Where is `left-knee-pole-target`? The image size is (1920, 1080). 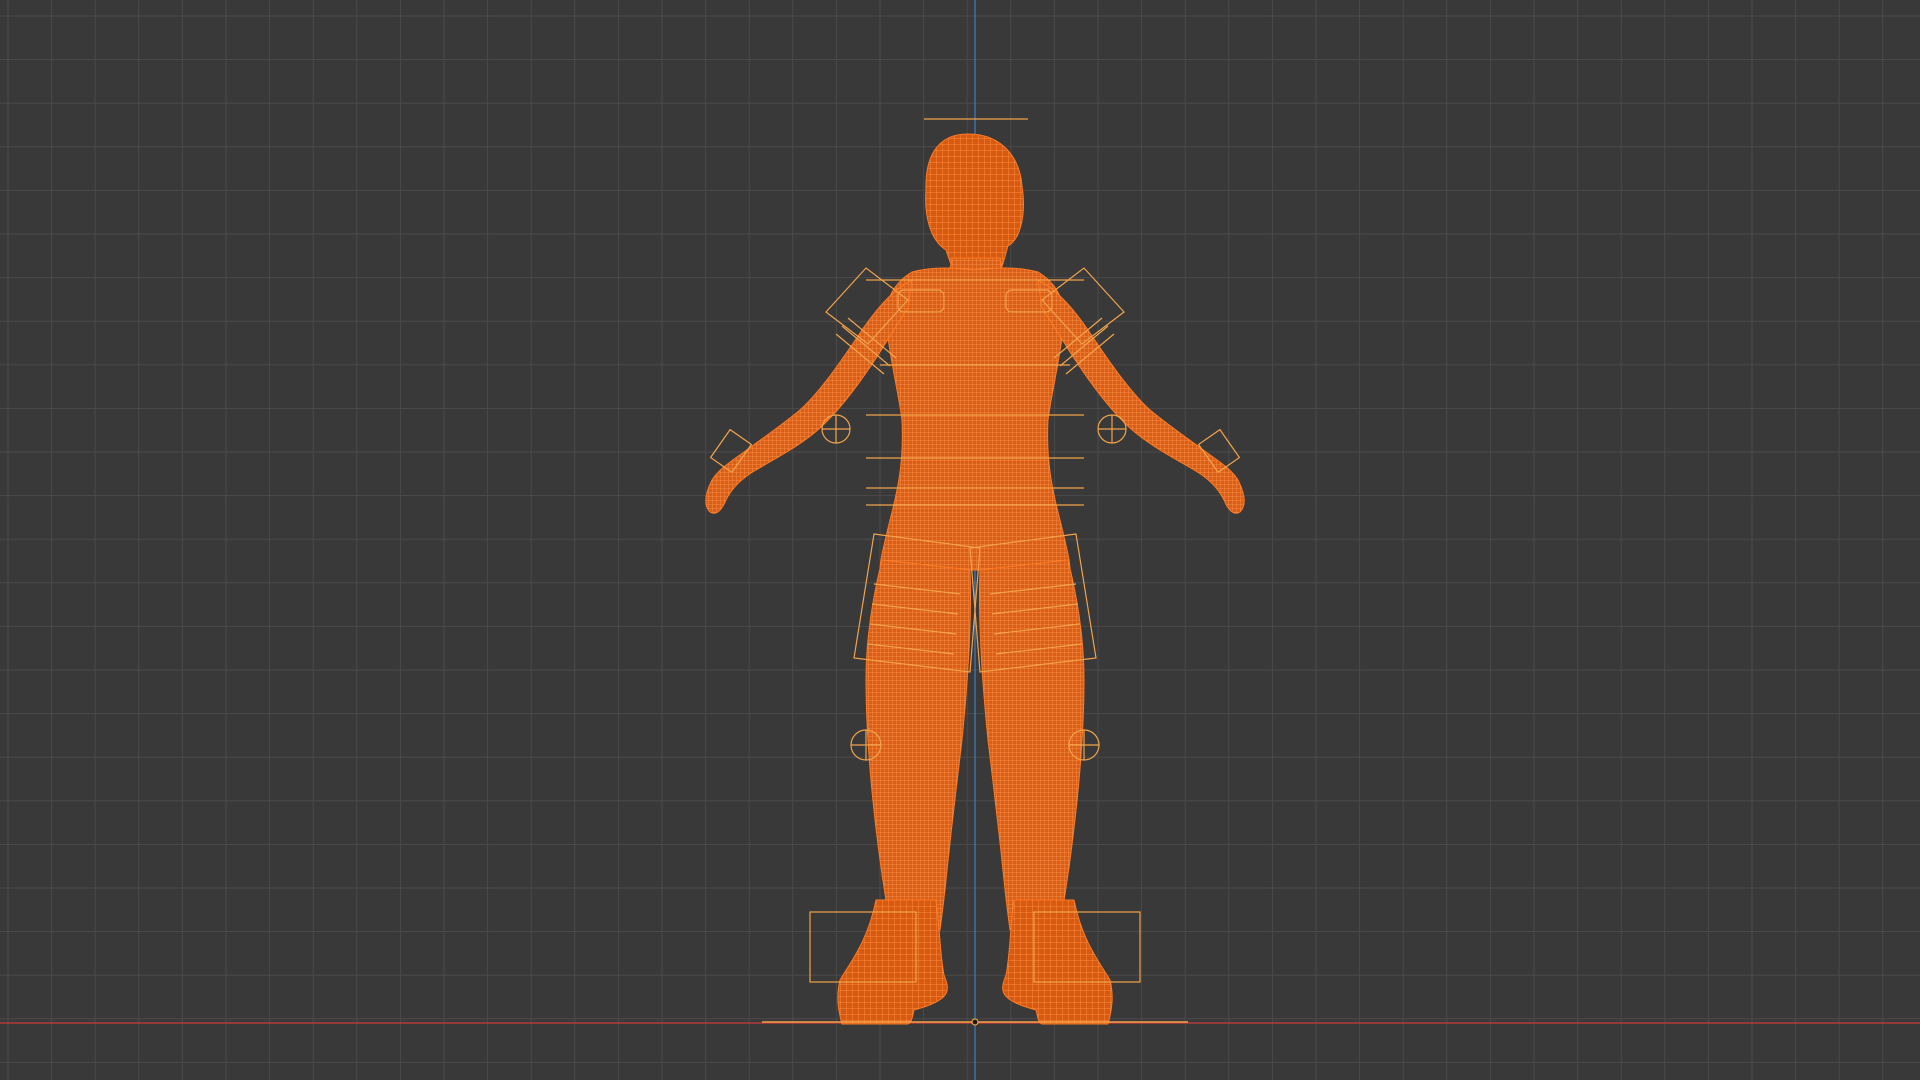 left-knee-pole-target is located at coordinates (866, 745).